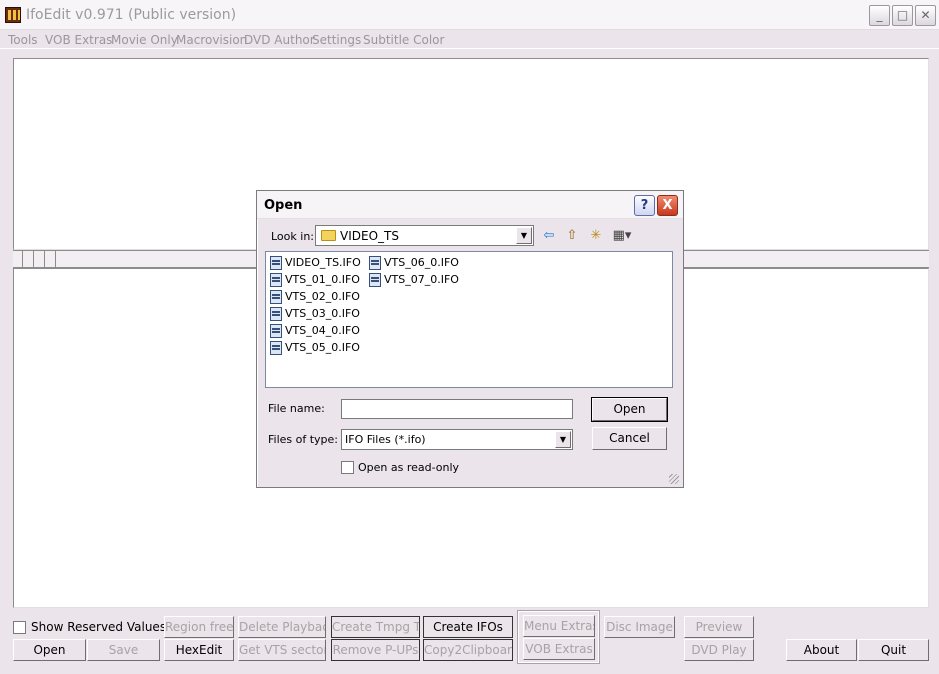 This screenshot has height=674, width=939. I want to click on dialog-close-button: X, so click(667, 205).